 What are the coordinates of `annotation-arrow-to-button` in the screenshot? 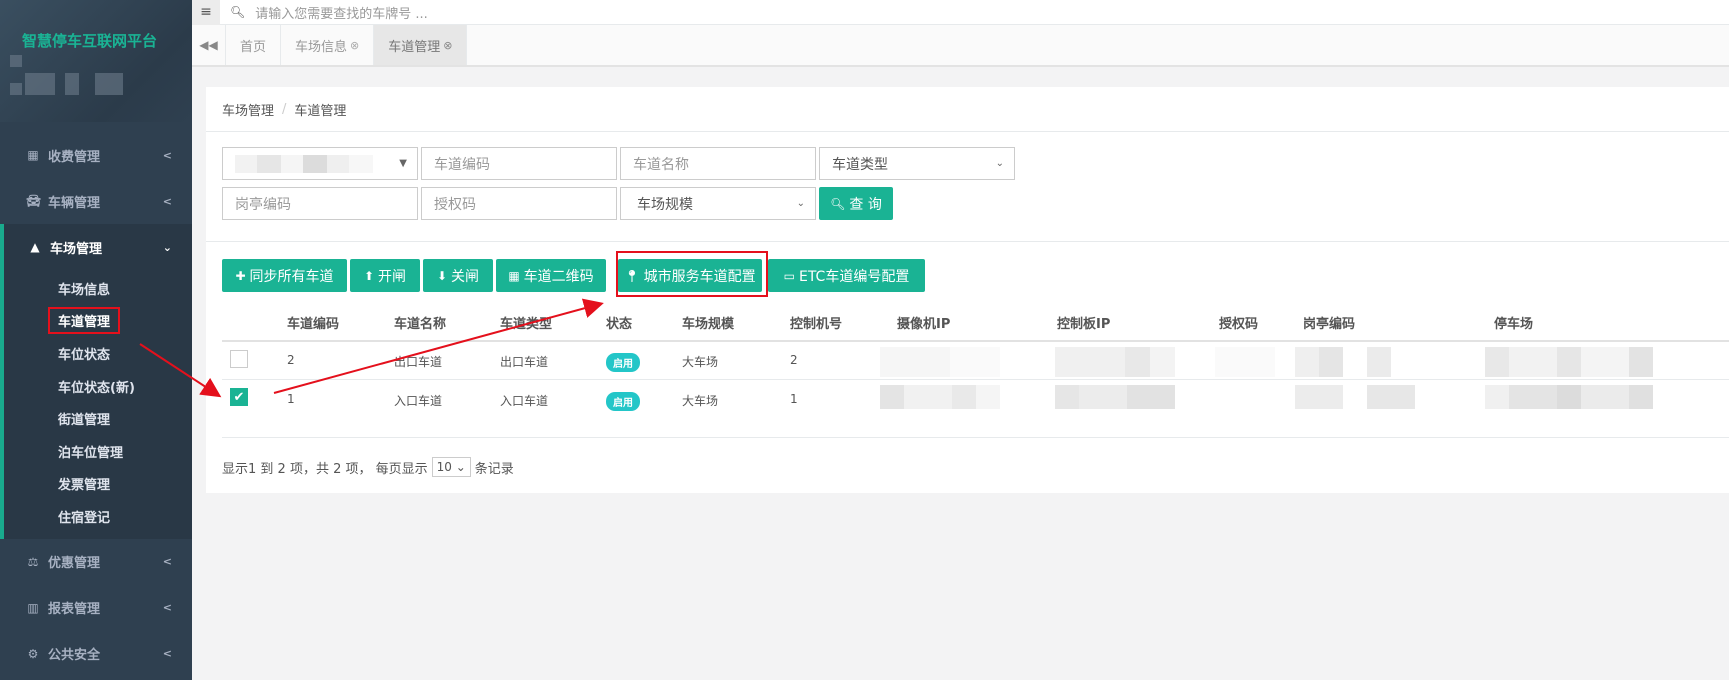 It's located at (438, 346).